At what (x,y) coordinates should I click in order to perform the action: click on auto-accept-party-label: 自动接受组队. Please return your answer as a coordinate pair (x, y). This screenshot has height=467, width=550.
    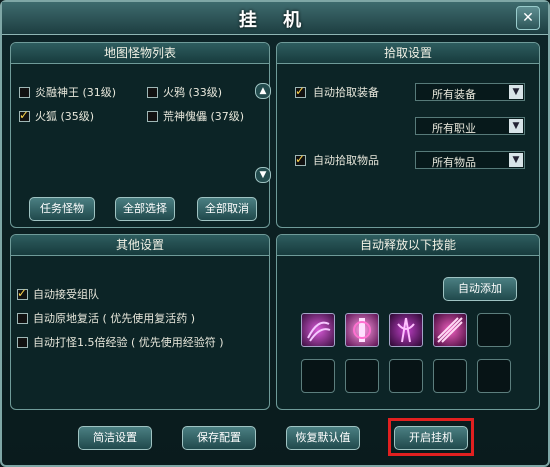
    Looking at the image, I should click on (66, 294).